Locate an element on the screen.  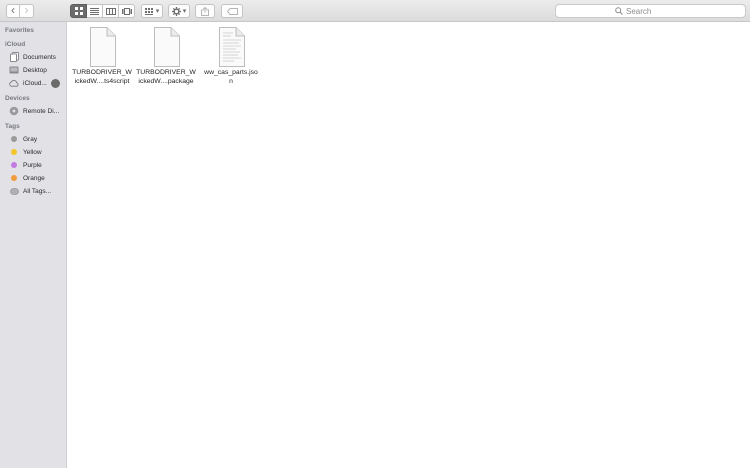
file-item: TURBODRIVER_W ickedW....package is located at coordinates (166, 56).